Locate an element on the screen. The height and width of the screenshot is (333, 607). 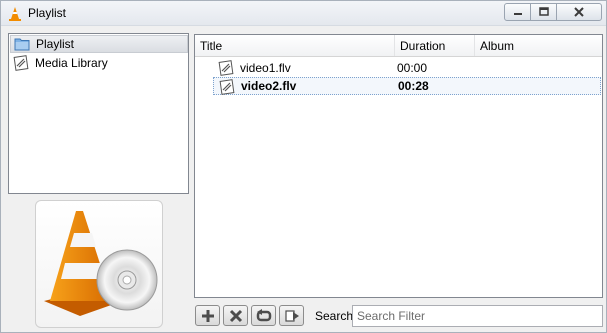
x-icon is located at coordinates (235, 315).